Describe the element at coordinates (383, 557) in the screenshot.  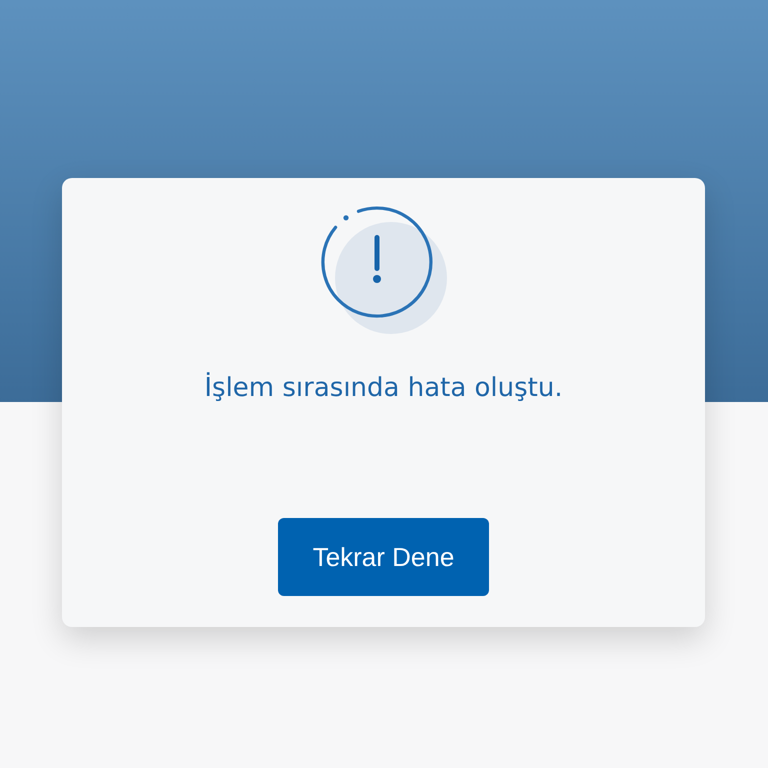
I see `retry-button: Tekrar Dene` at that location.